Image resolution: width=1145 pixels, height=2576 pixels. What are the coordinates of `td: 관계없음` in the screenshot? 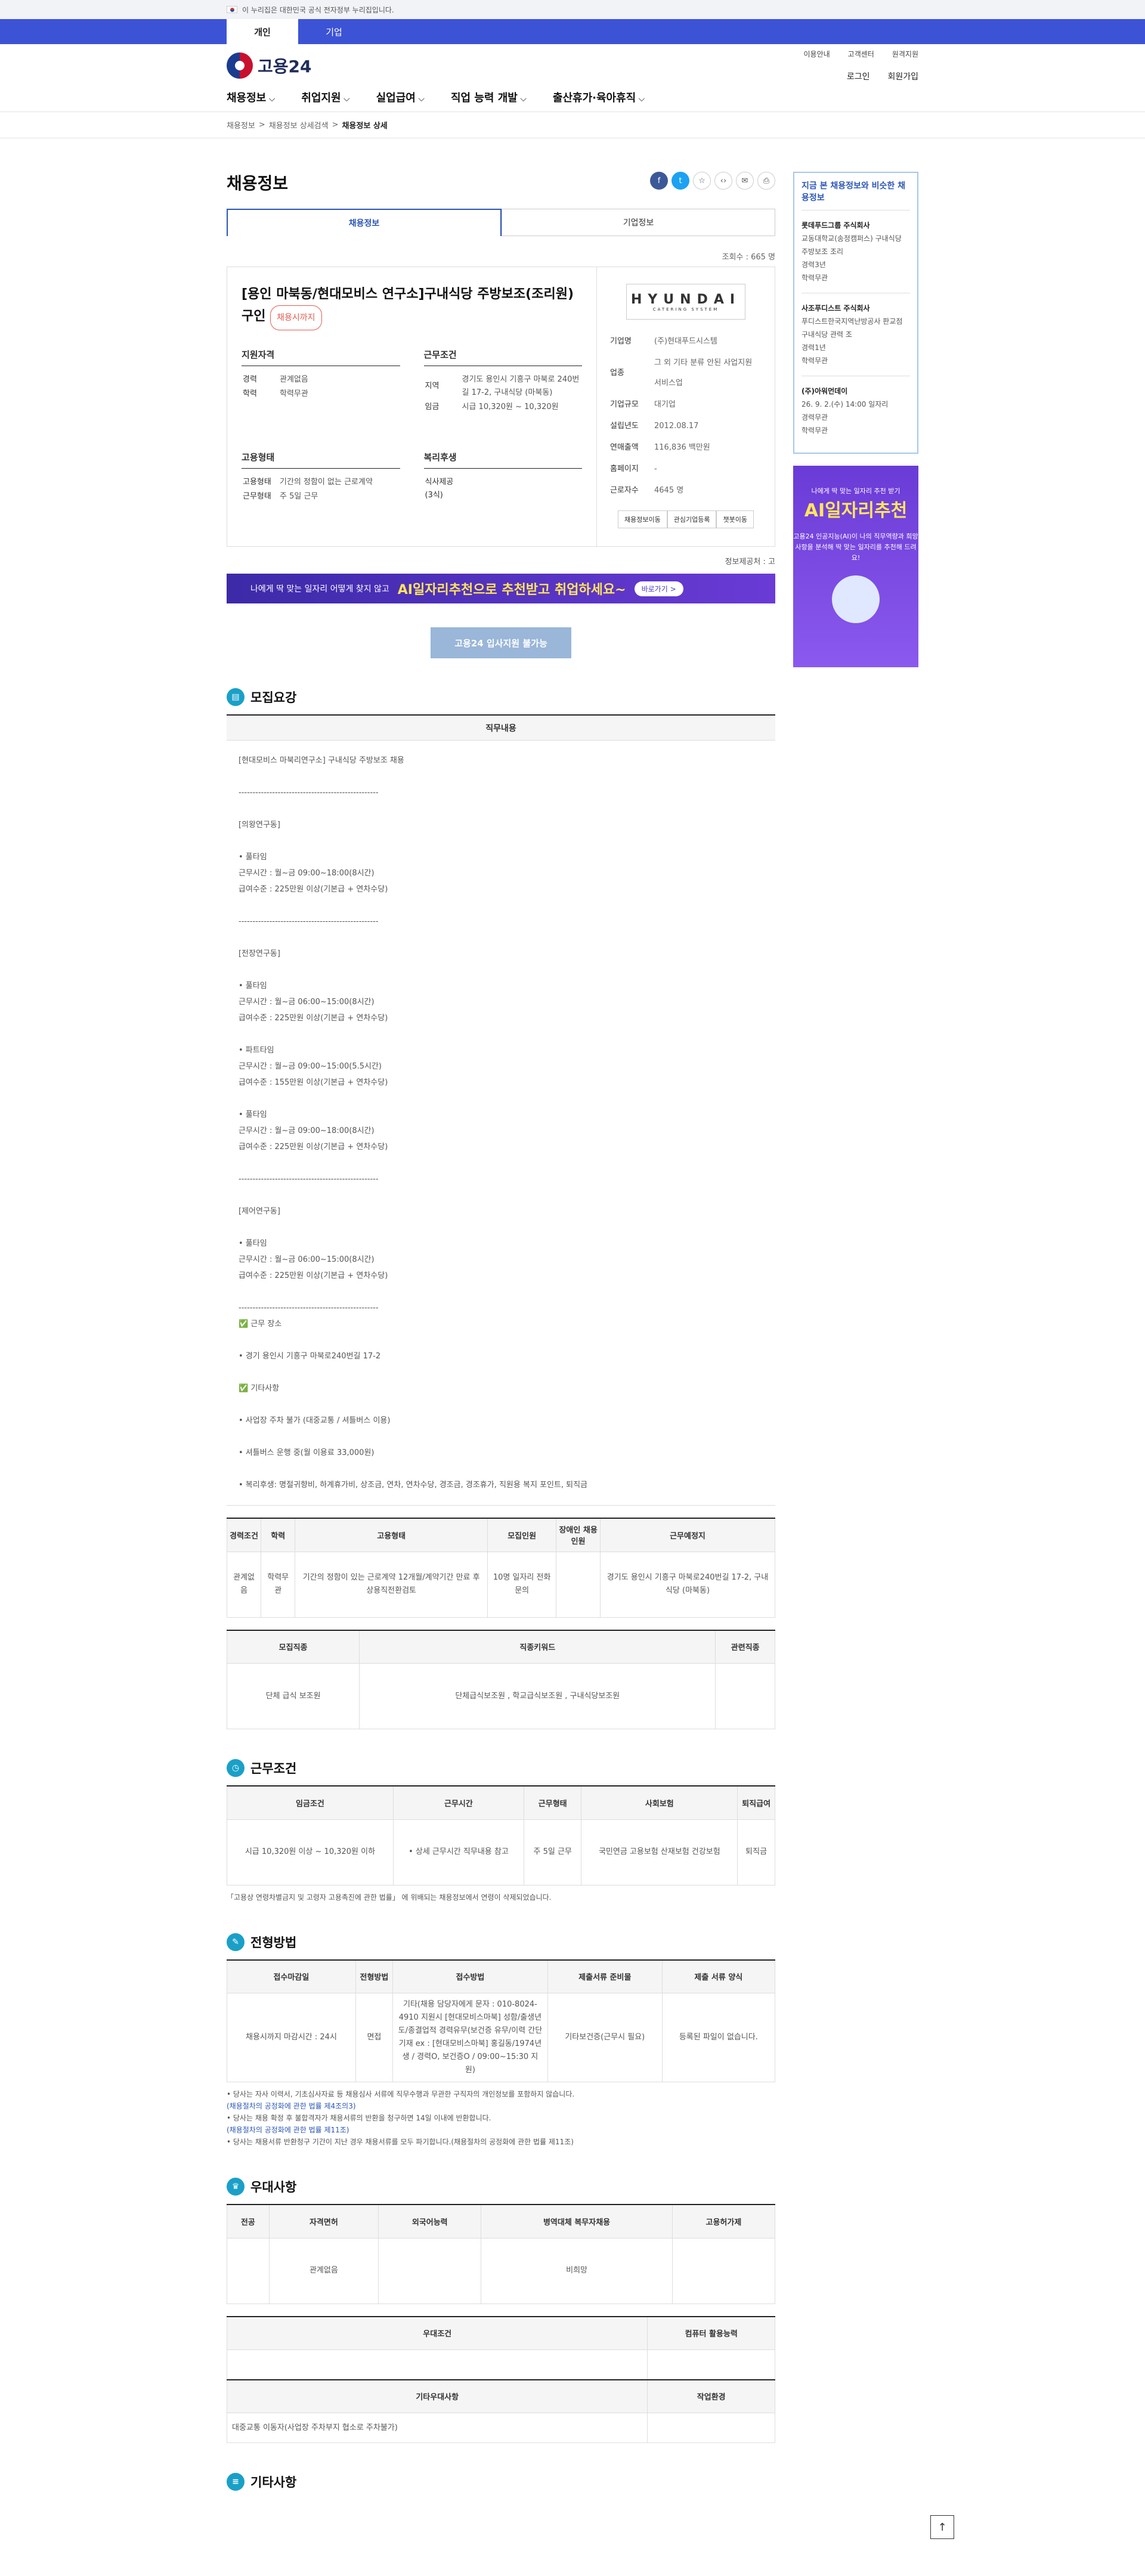 It's located at (244, 1585).